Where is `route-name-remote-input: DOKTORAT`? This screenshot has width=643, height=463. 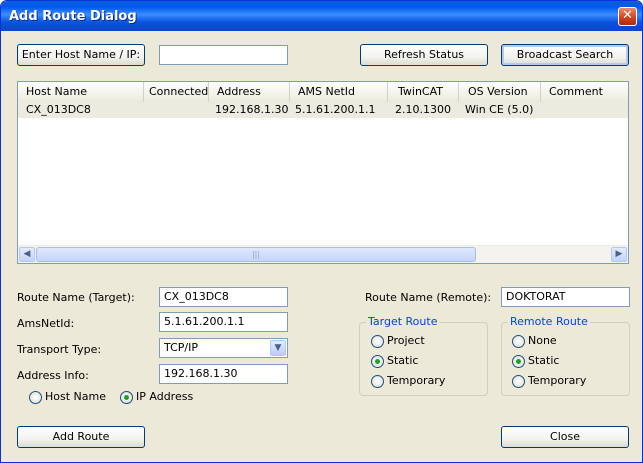
route-name-remote-input: DOKTORAT is located at coordinates (565, 297).